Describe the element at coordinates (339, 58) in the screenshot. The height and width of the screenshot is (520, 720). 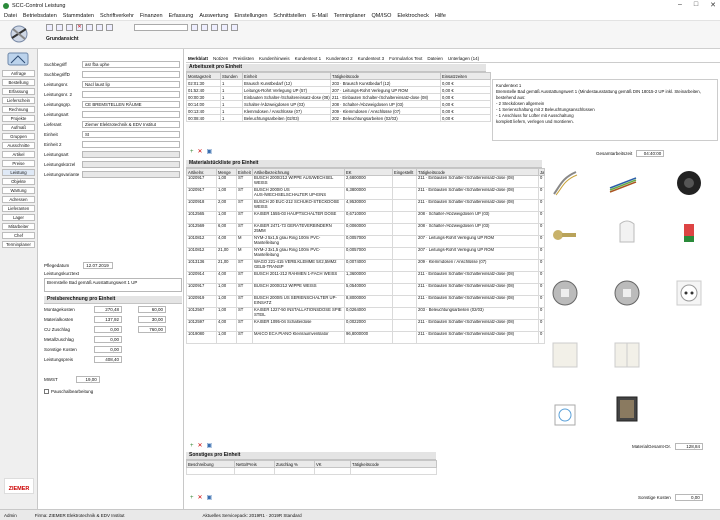
I see `tab-kundentext-2: Kundentext 2` at that location.